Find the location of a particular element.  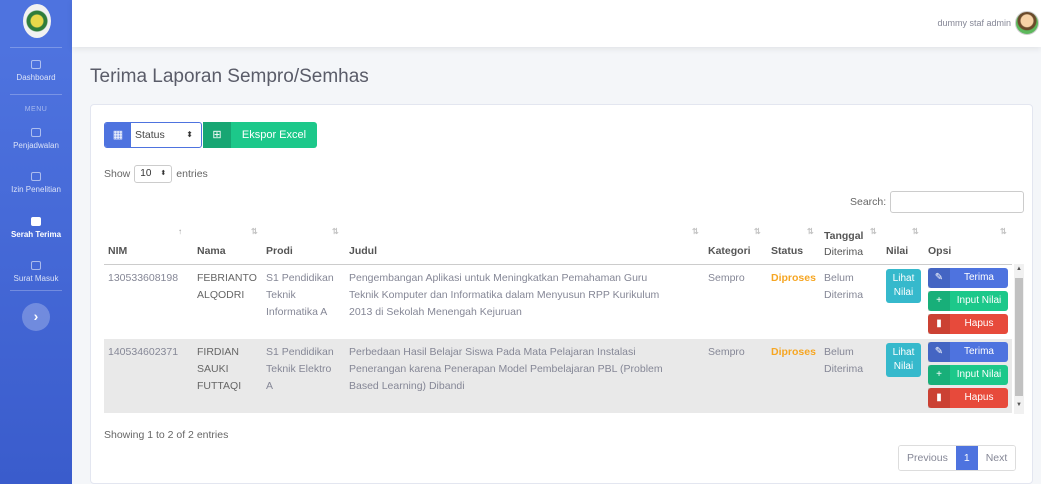

column-header-label-line: Tanggal is located at coordinates (844, 236).